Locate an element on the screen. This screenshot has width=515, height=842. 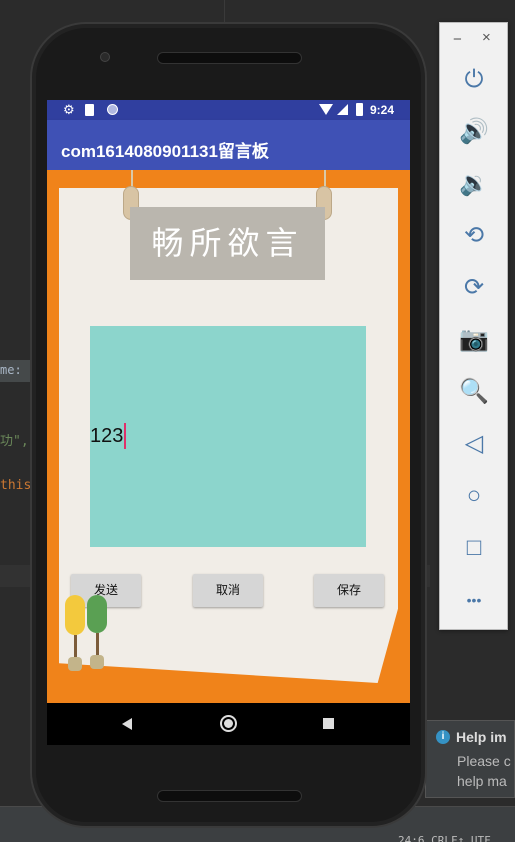
message-value: 123 is located at coordinates (108, 436).